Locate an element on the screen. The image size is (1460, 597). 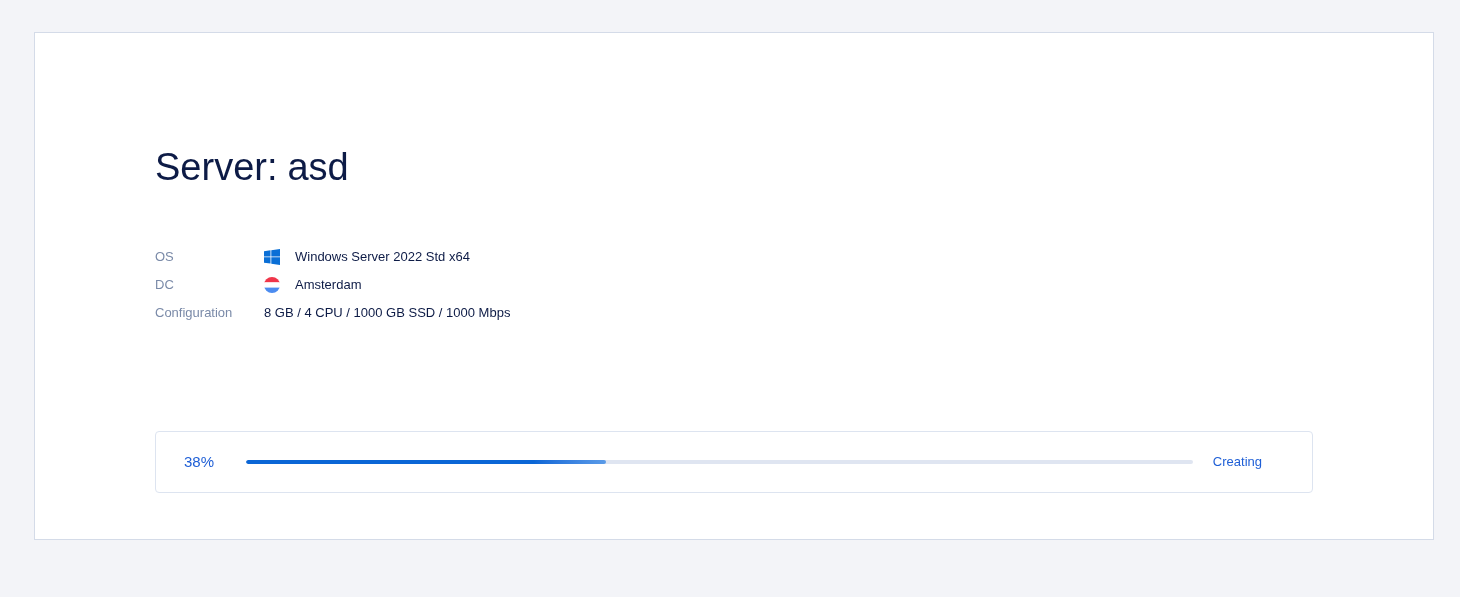
windows-icon is located at coordinates (272, 257).